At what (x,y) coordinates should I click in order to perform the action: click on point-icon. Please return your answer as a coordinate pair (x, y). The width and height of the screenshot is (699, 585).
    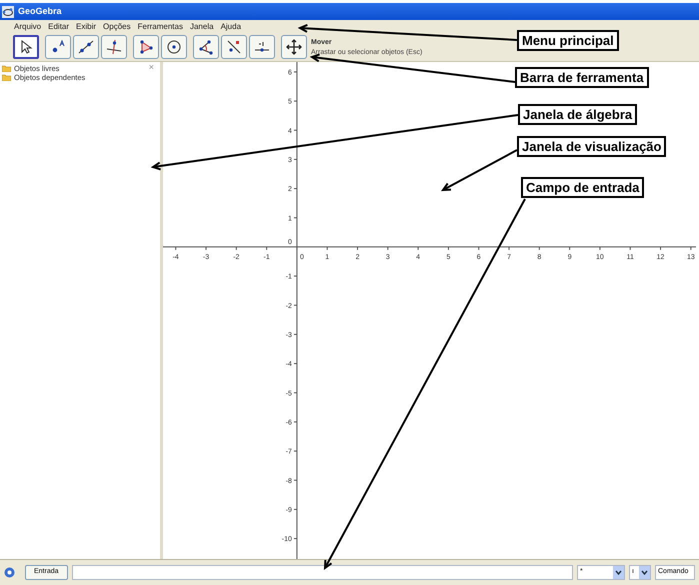
    Looking at the image, I should click on (58, 47).